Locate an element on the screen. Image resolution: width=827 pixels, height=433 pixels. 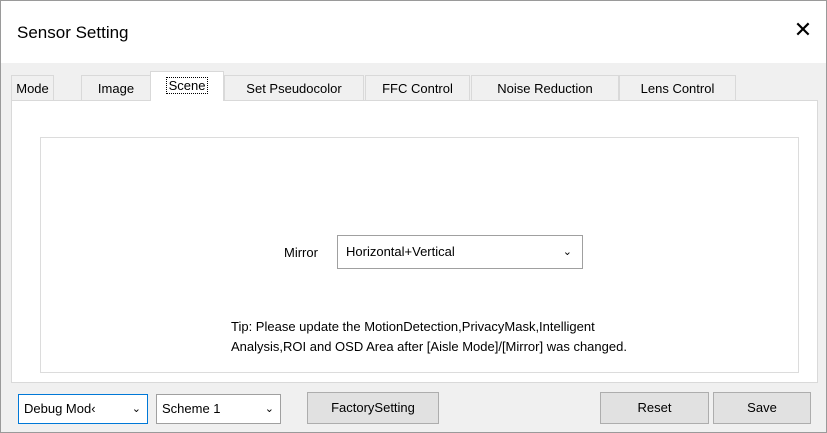
tab-label: Lens Control is located at coordinates (677, 88).